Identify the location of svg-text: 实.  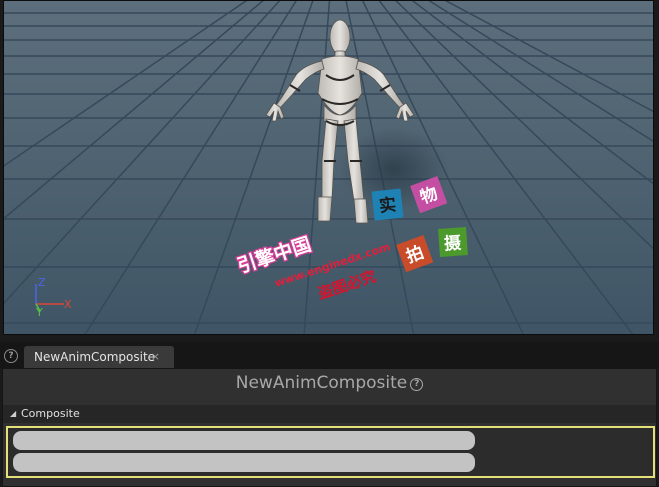
(387, 205).